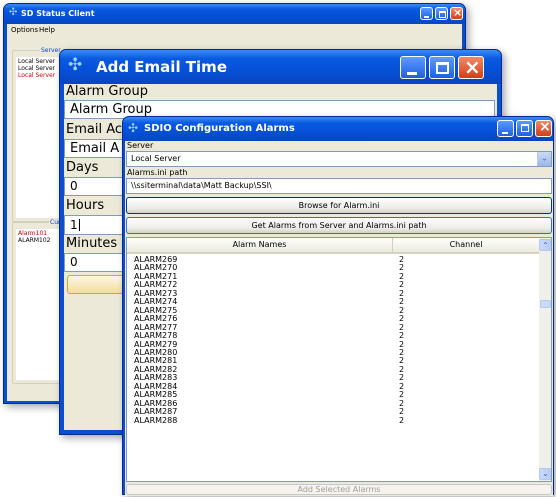 The height and width of the screenshot is (497, 556). I want to click on table-row: ALARM279 2, so click(333, 344).